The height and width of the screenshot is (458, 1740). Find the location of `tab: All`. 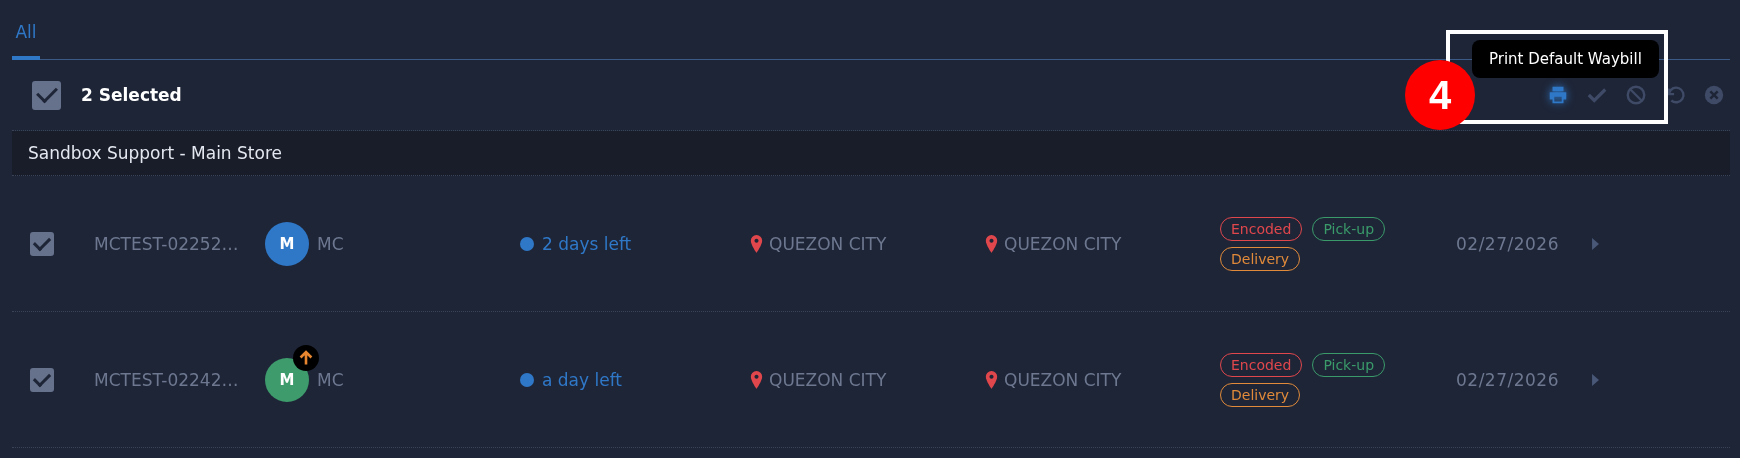

tab: All is located at coordinates (26, 41).